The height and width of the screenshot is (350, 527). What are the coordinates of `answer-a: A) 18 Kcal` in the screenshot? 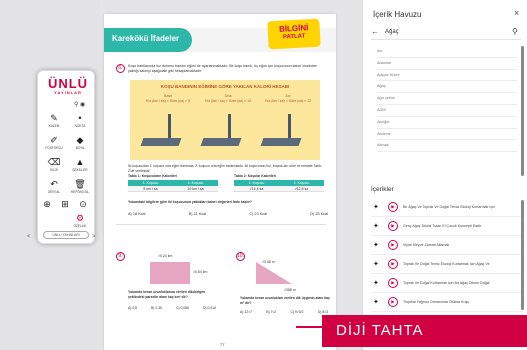 It's located at (137, 214).